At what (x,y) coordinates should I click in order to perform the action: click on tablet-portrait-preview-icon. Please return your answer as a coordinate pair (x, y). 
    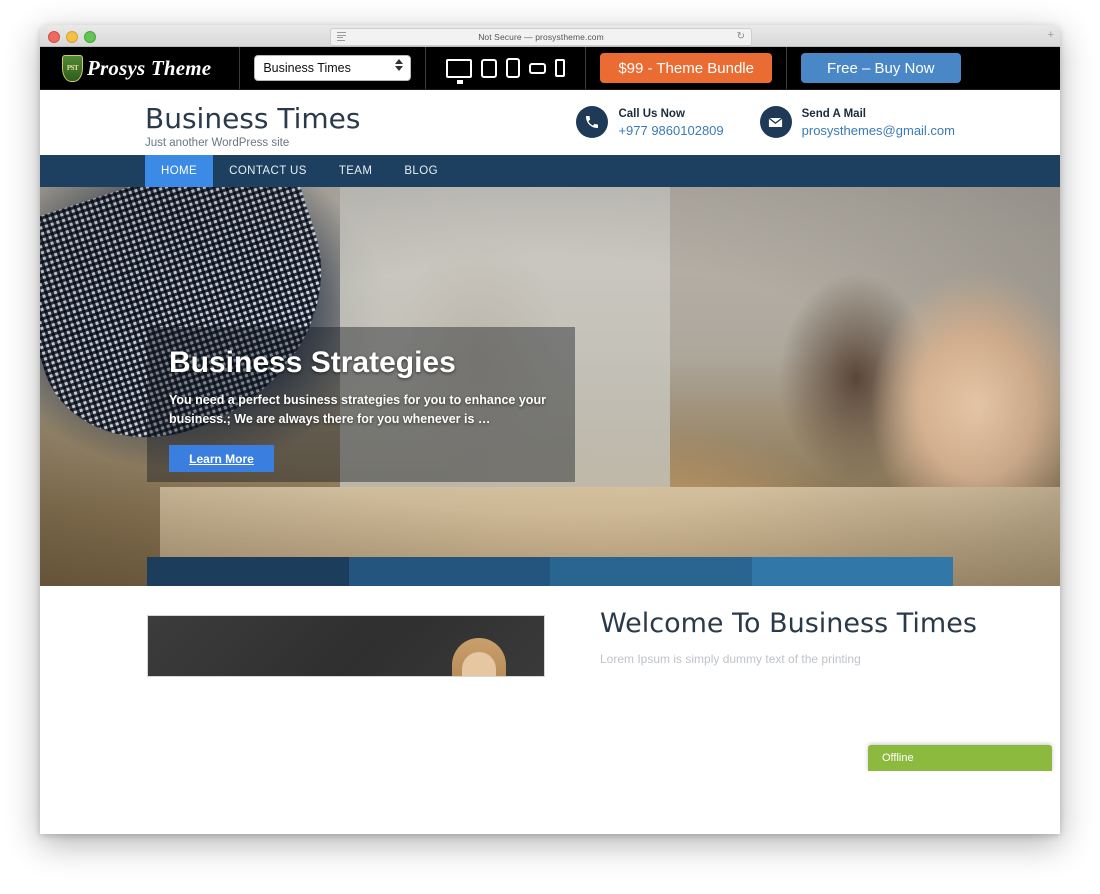
    Looking at the image, I should click on (489, 68).